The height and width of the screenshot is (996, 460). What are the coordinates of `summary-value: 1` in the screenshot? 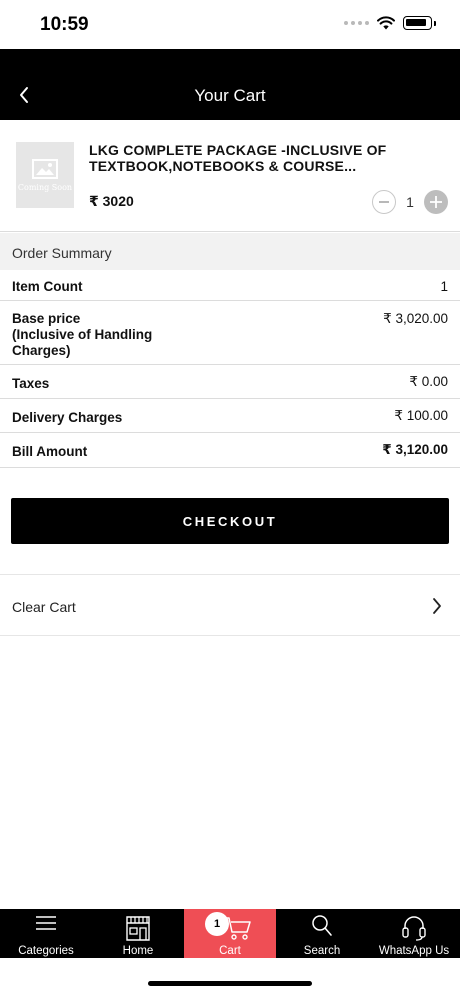 It's located at (444, 286).